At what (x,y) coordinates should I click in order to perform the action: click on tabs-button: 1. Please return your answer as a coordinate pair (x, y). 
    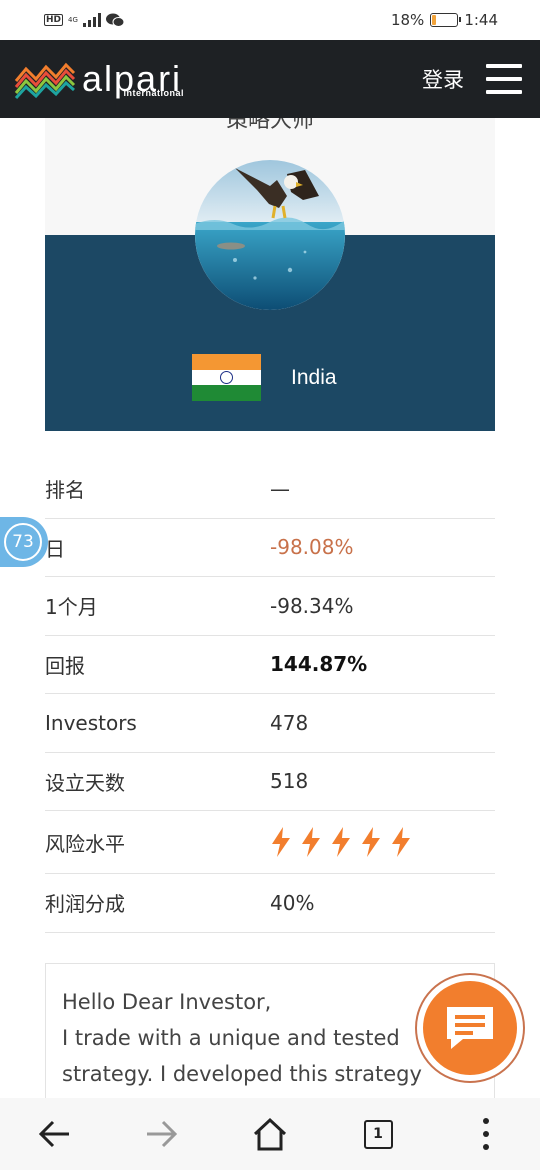
    Looking at the image, I should click on (378, 1134).